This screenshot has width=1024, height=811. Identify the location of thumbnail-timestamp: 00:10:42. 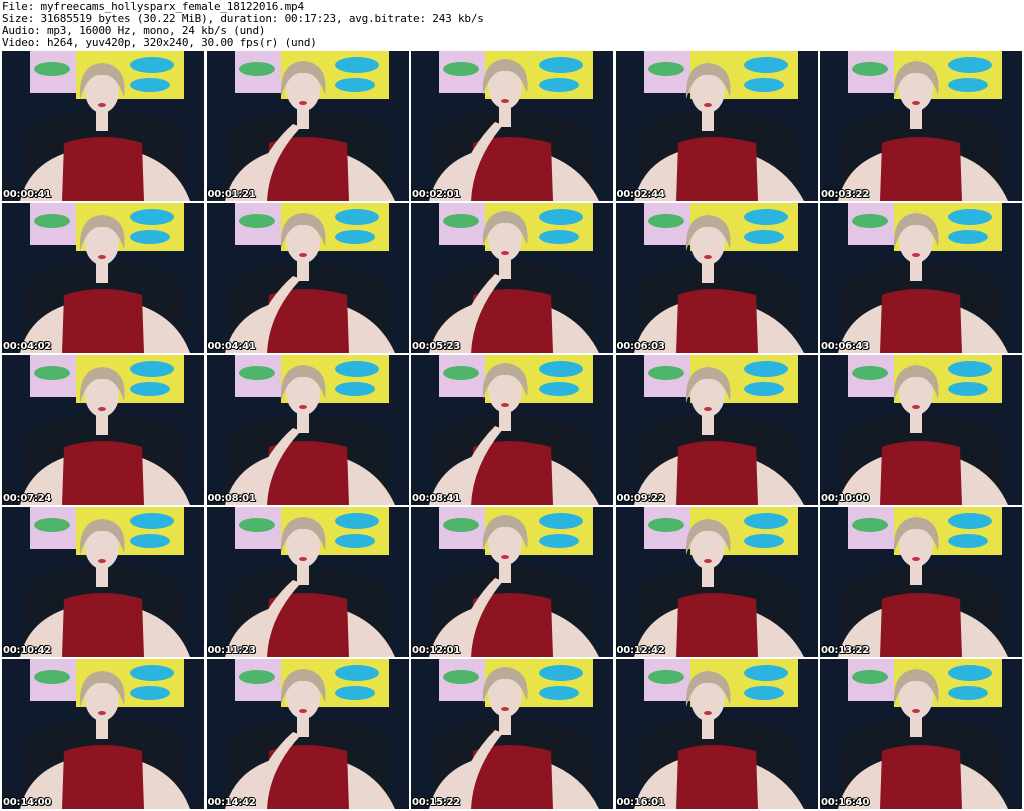
(27, 650).